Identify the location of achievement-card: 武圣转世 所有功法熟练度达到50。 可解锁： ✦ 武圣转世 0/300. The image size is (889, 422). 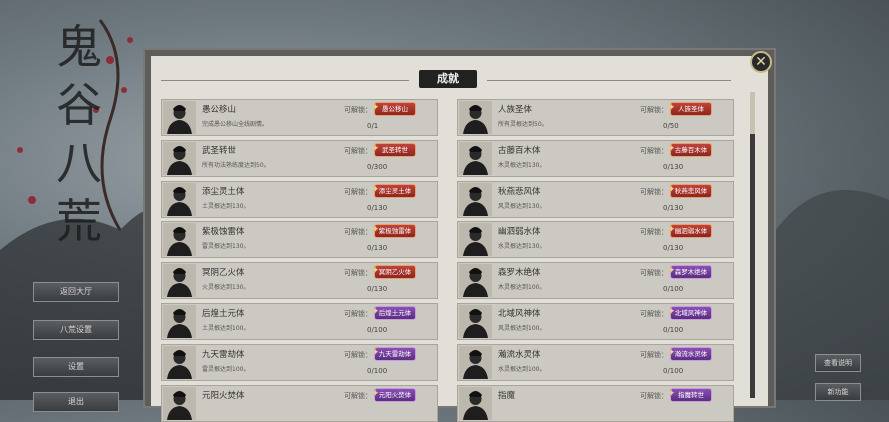
(299, 158).